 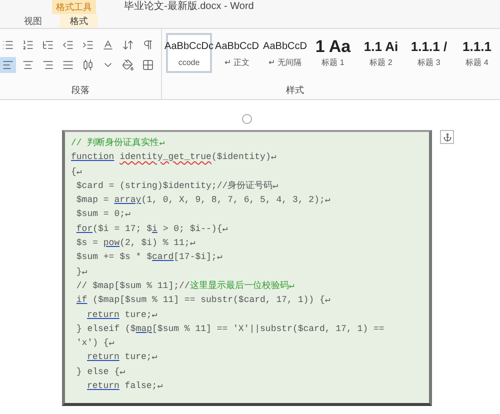 I want to click on borders-icon, so click(x=148, y=65).